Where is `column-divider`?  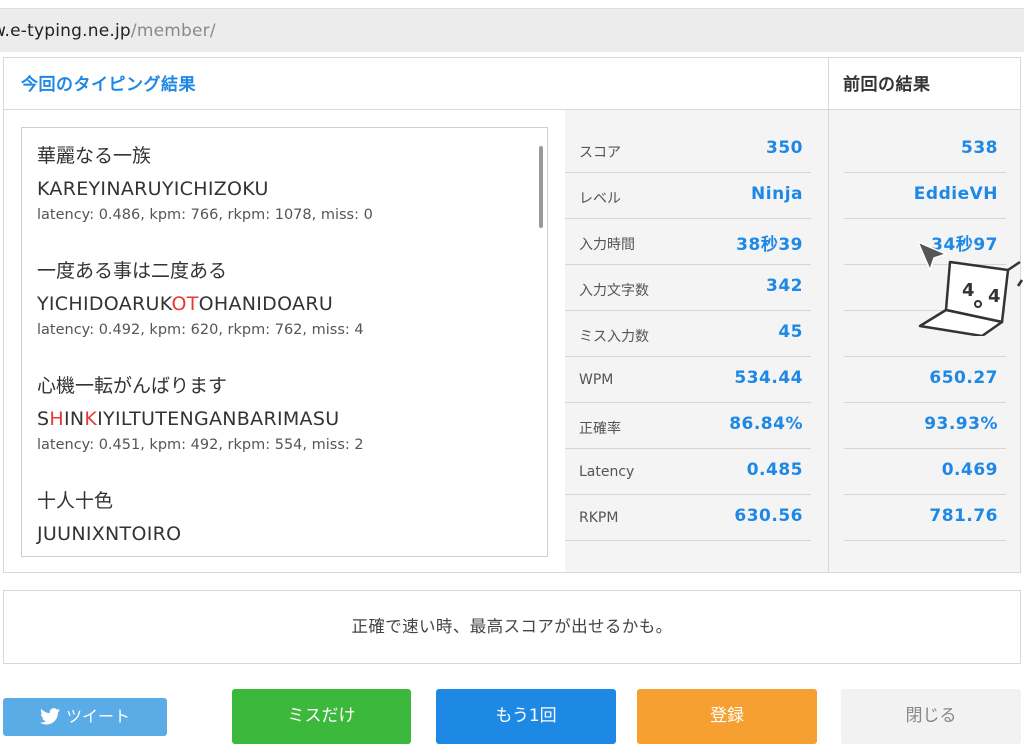 column-divider is located at coordinates (828, 315).